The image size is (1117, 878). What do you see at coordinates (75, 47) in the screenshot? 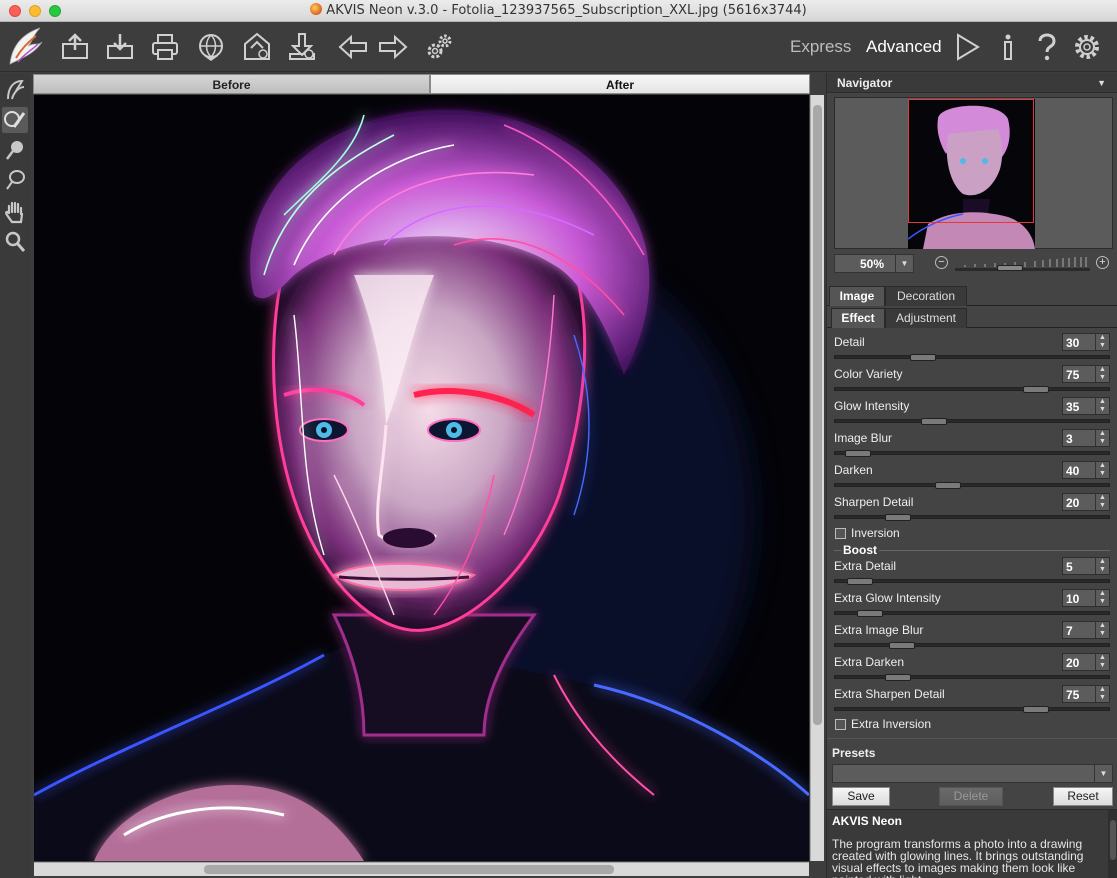
I see `open-icon` at bounding box center [75, 47].